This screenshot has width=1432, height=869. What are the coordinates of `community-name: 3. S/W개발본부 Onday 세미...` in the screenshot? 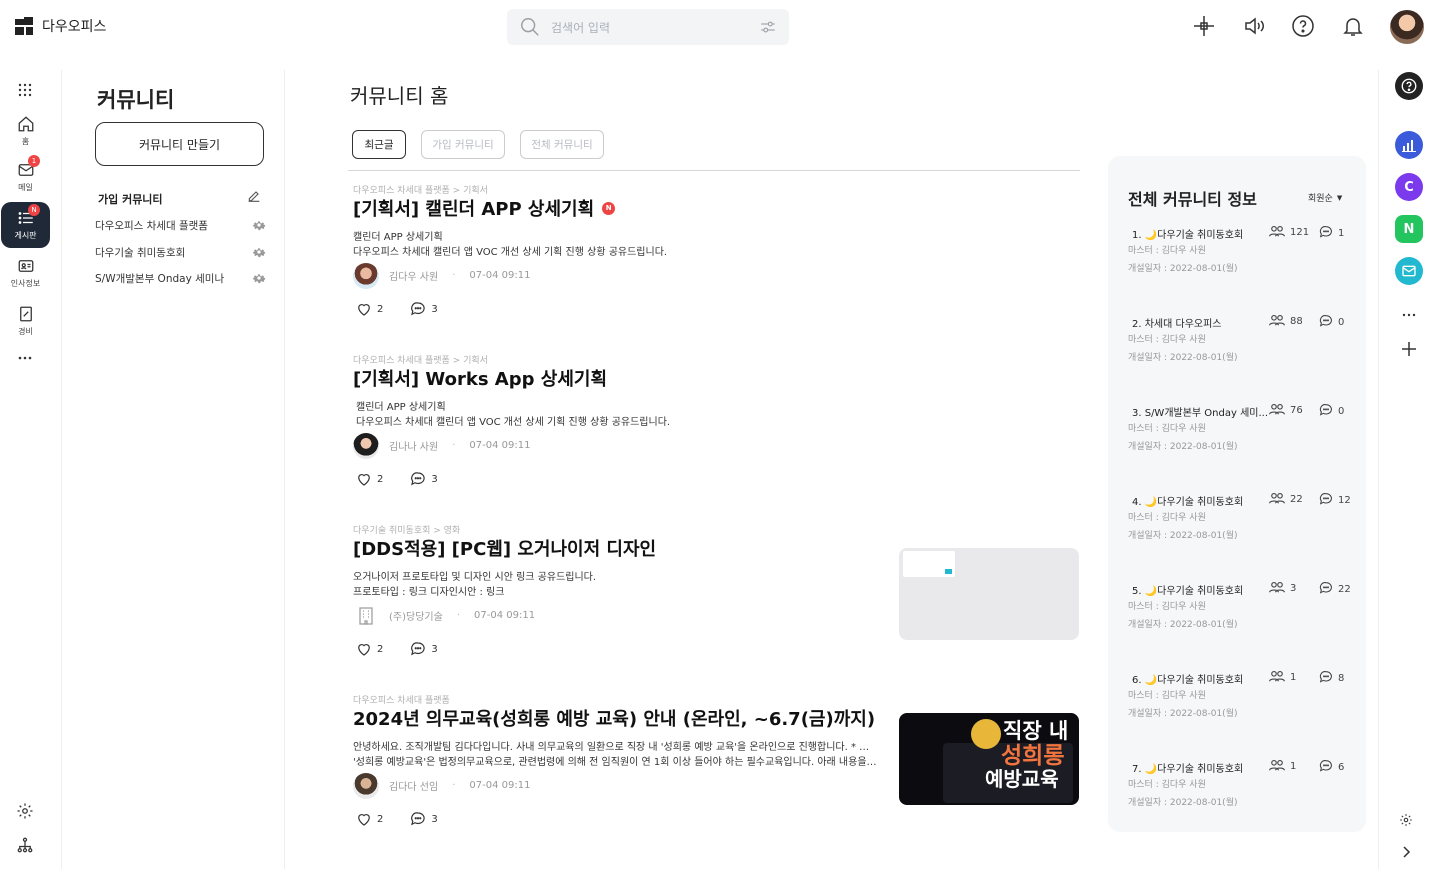 It's located at (1202, 411).